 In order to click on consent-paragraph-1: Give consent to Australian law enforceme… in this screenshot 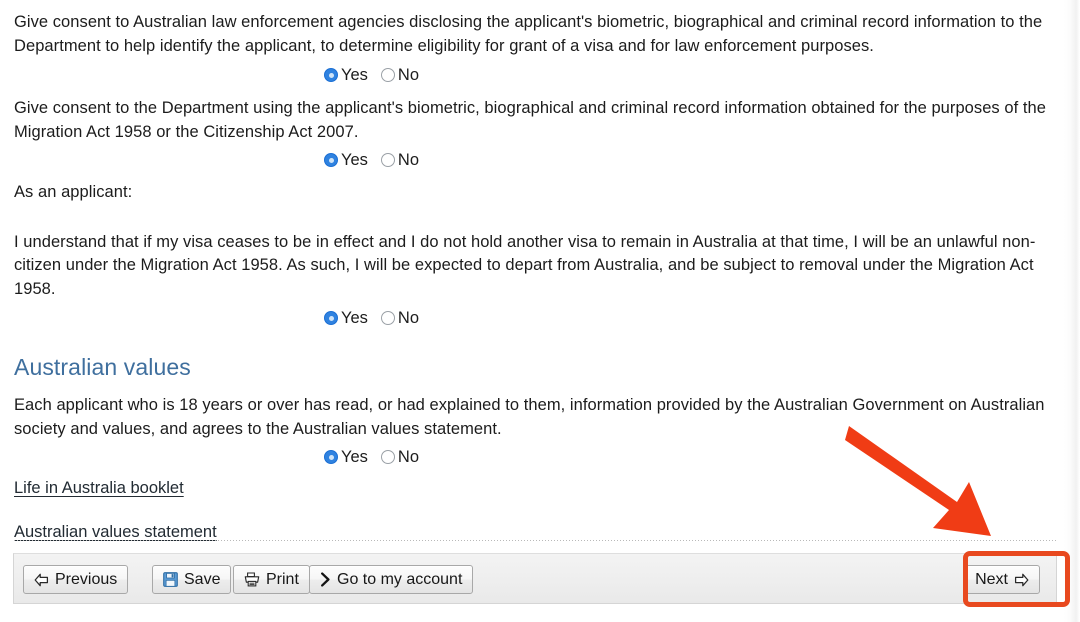, I will do `click(528, 34)`.